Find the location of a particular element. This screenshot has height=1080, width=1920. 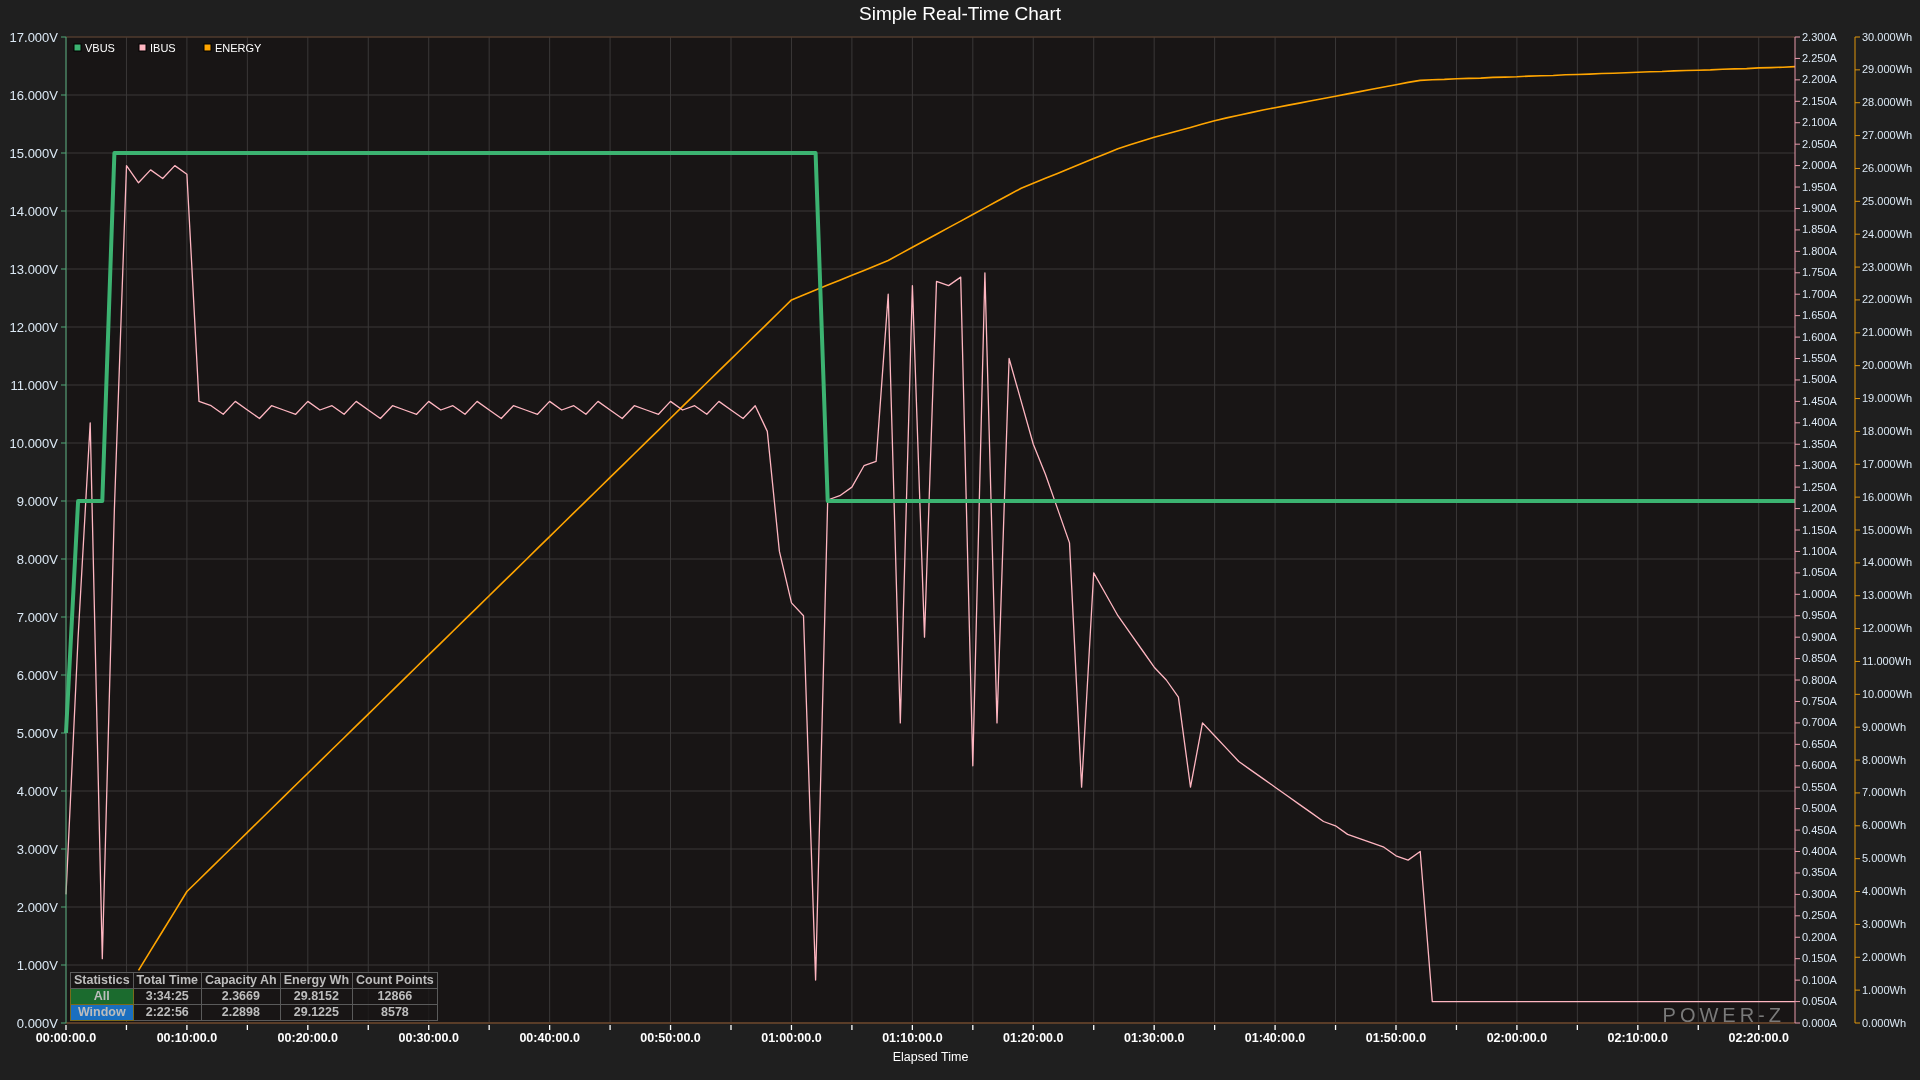

axis-tick-label: 1.250A is located at coordinates (1819, 486).